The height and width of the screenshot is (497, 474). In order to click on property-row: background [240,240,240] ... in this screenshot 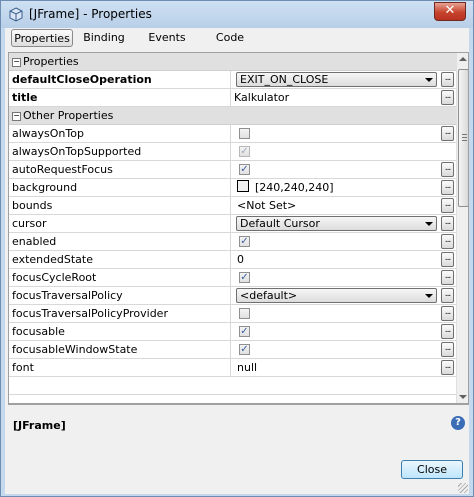, I will do `click(232, 188)`.